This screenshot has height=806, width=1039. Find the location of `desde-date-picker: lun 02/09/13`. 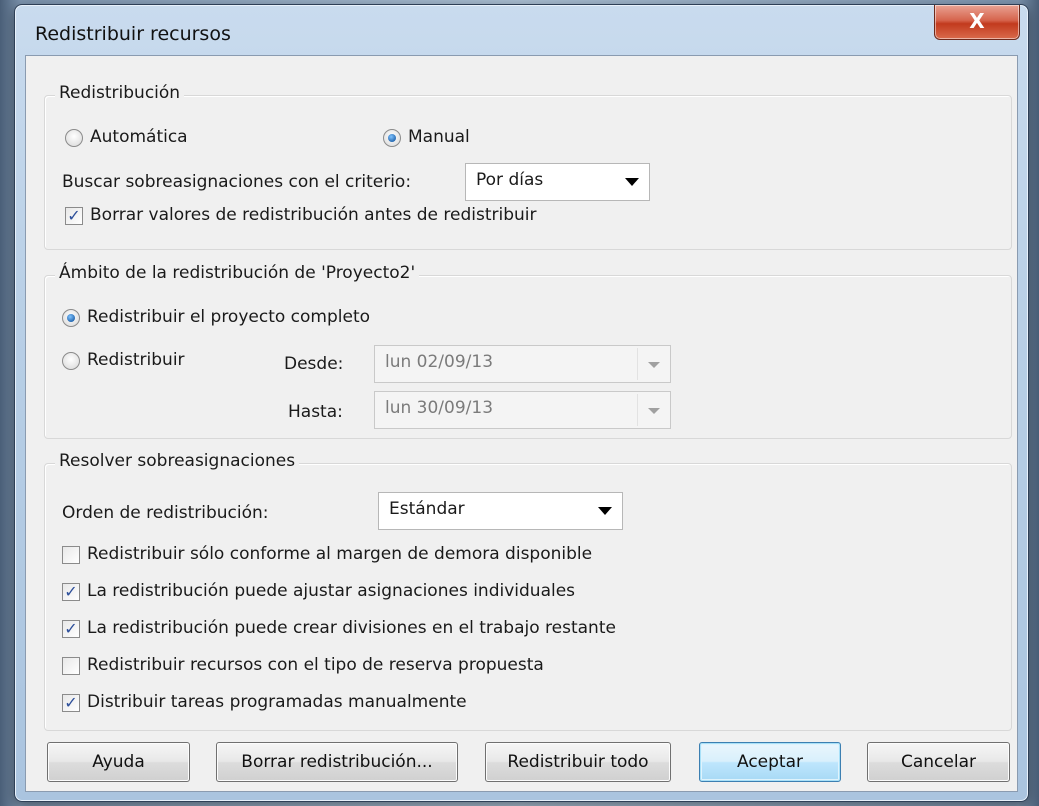

desde-date-picker: lun 02/09/13 is located at coordinates (522, 364).